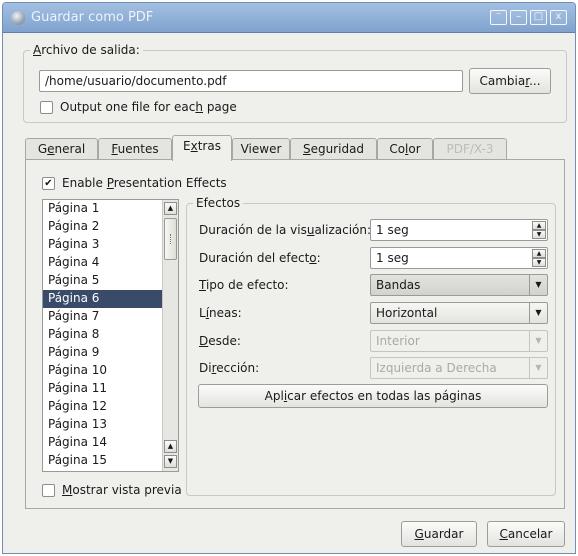 Image resolution: width=578 pixels, height=556 pixels. I want to click on title-bar: Guardar como PDF ‾ – □ x, so click(289, 18).